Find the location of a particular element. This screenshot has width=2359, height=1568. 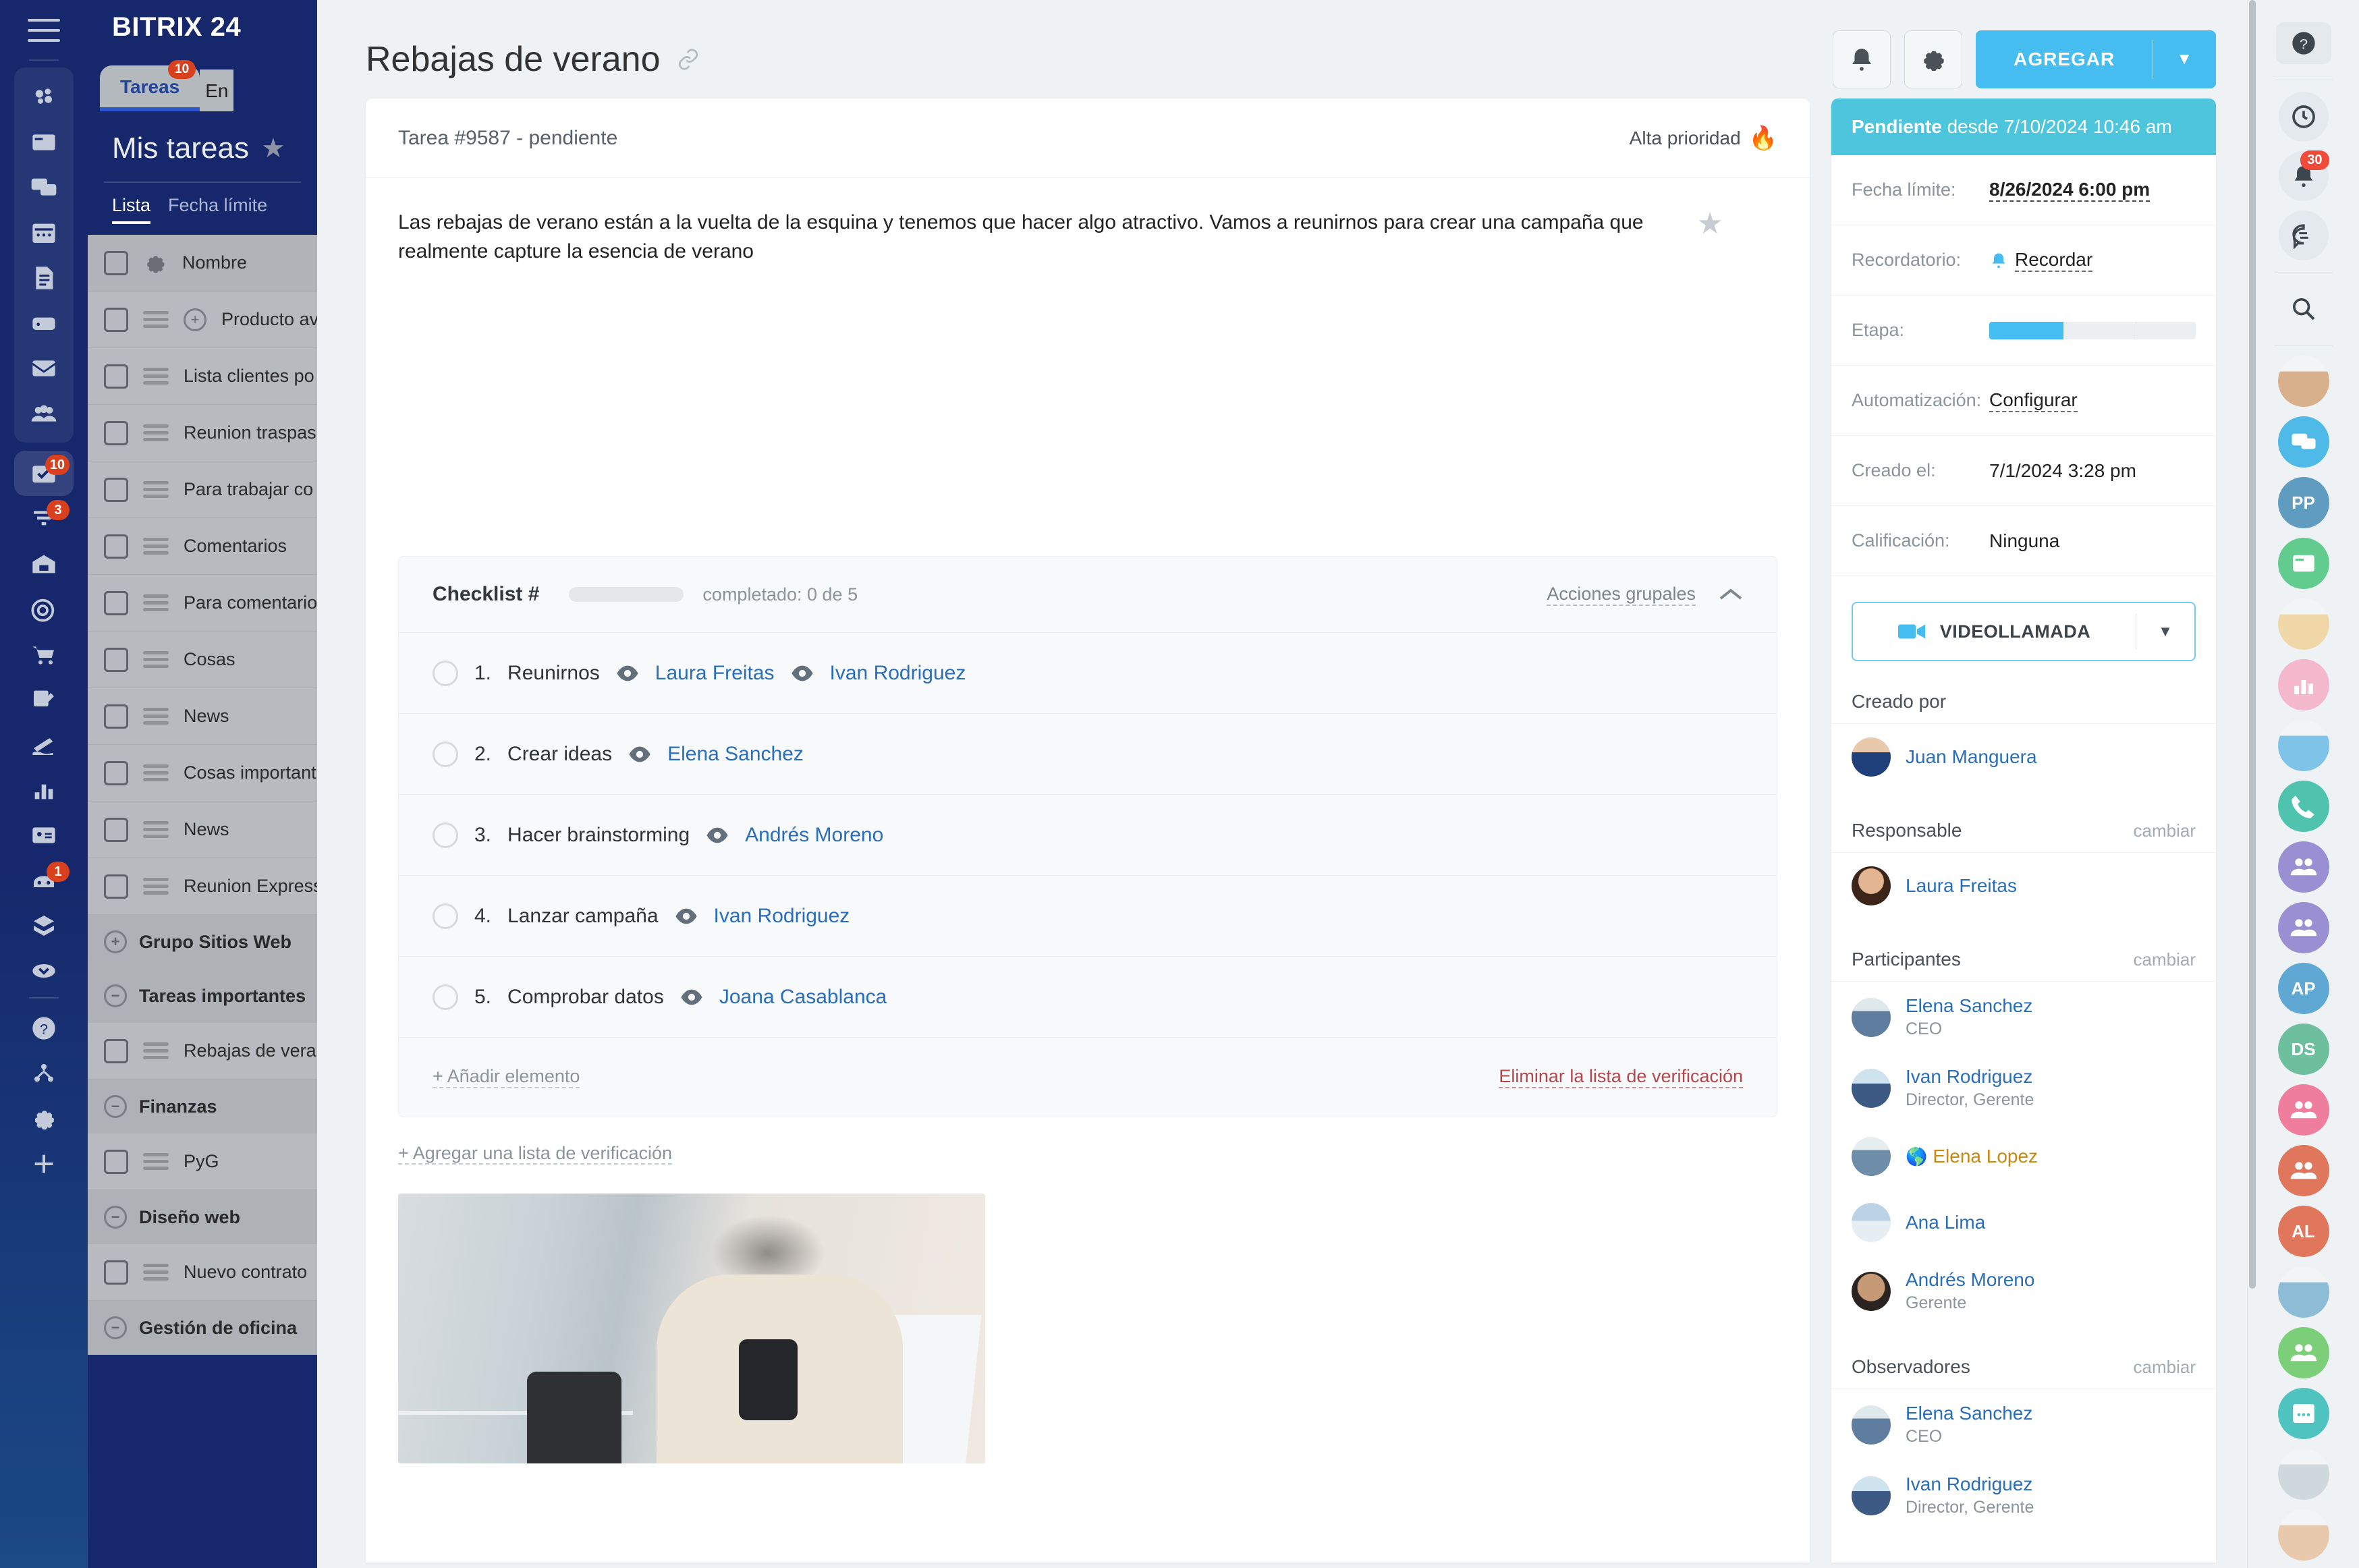

add-button: AGREGAR ▼ is located at coordinates (2096, 59).